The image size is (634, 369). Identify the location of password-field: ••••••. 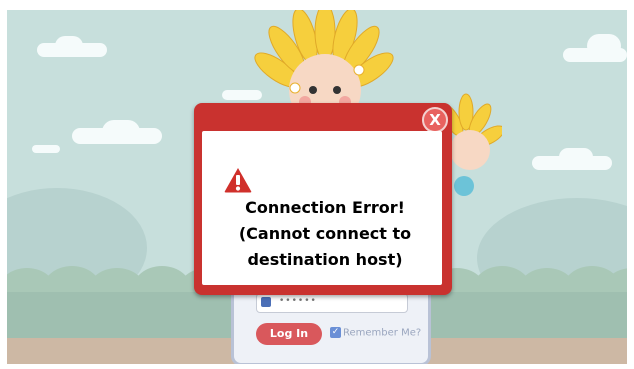
(332, 303).